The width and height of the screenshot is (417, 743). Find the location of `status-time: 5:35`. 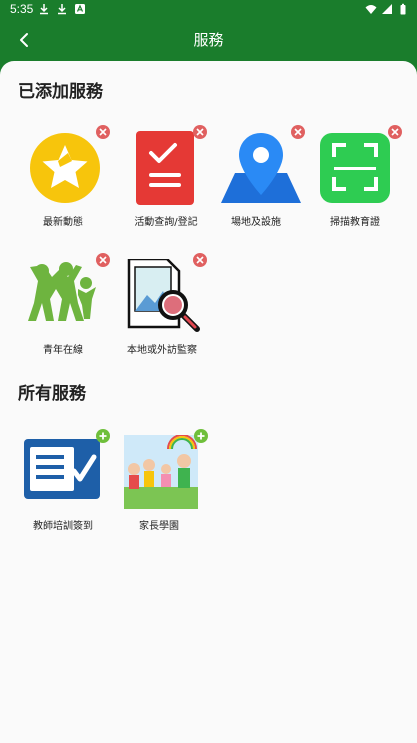

status-time: 5:35 is located at coordinates (22, 9).